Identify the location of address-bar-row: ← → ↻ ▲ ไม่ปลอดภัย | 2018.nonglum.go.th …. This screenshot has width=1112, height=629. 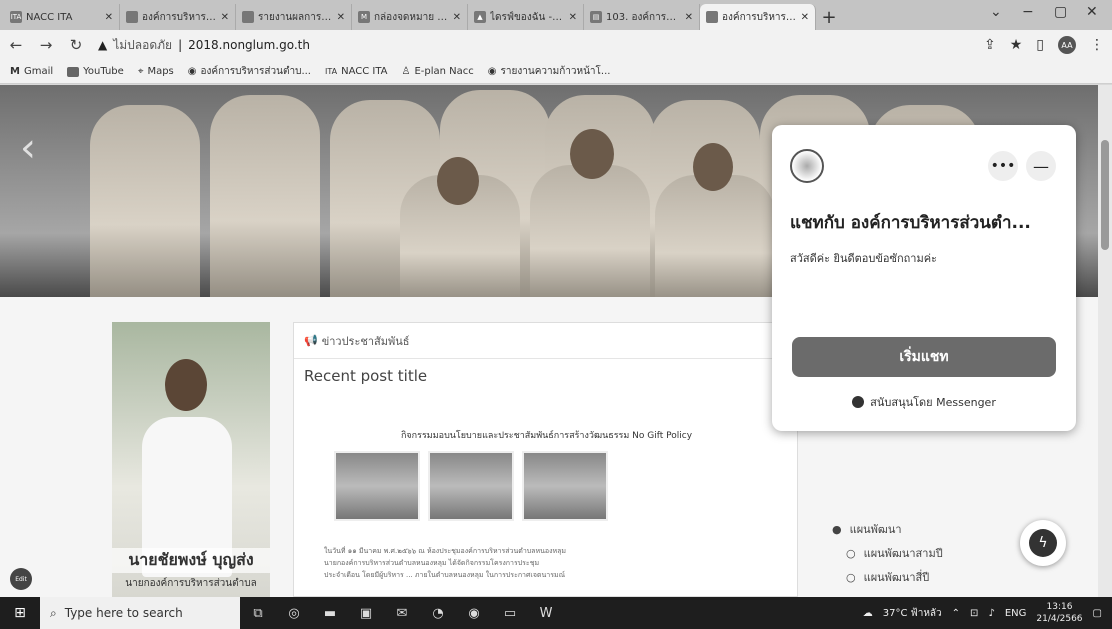
(556, 45).